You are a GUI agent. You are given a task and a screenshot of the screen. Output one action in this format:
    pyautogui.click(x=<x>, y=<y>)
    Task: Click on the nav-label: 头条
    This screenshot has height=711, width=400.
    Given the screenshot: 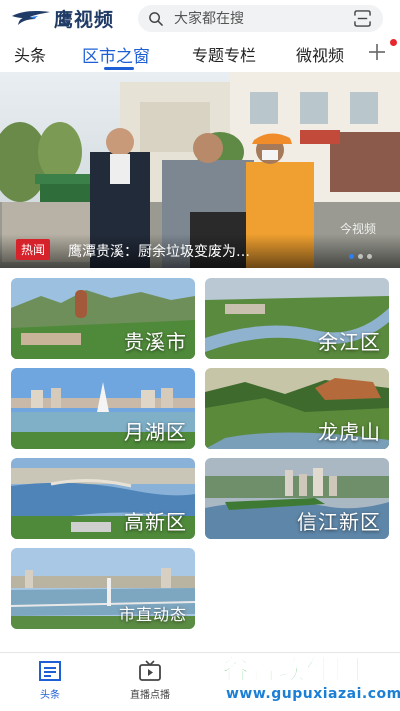 What is the action you would take?
    pyautogui.click(x=50, y=695)
    